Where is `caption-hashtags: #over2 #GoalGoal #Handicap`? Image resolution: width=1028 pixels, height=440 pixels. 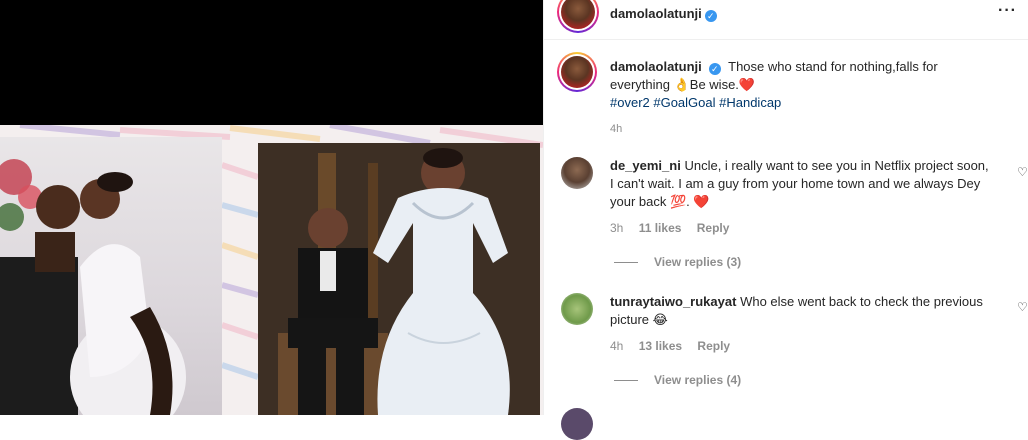 caption-hashtags: #over2 #GoalGoal #Handicap is located at coordinates (800, 103).